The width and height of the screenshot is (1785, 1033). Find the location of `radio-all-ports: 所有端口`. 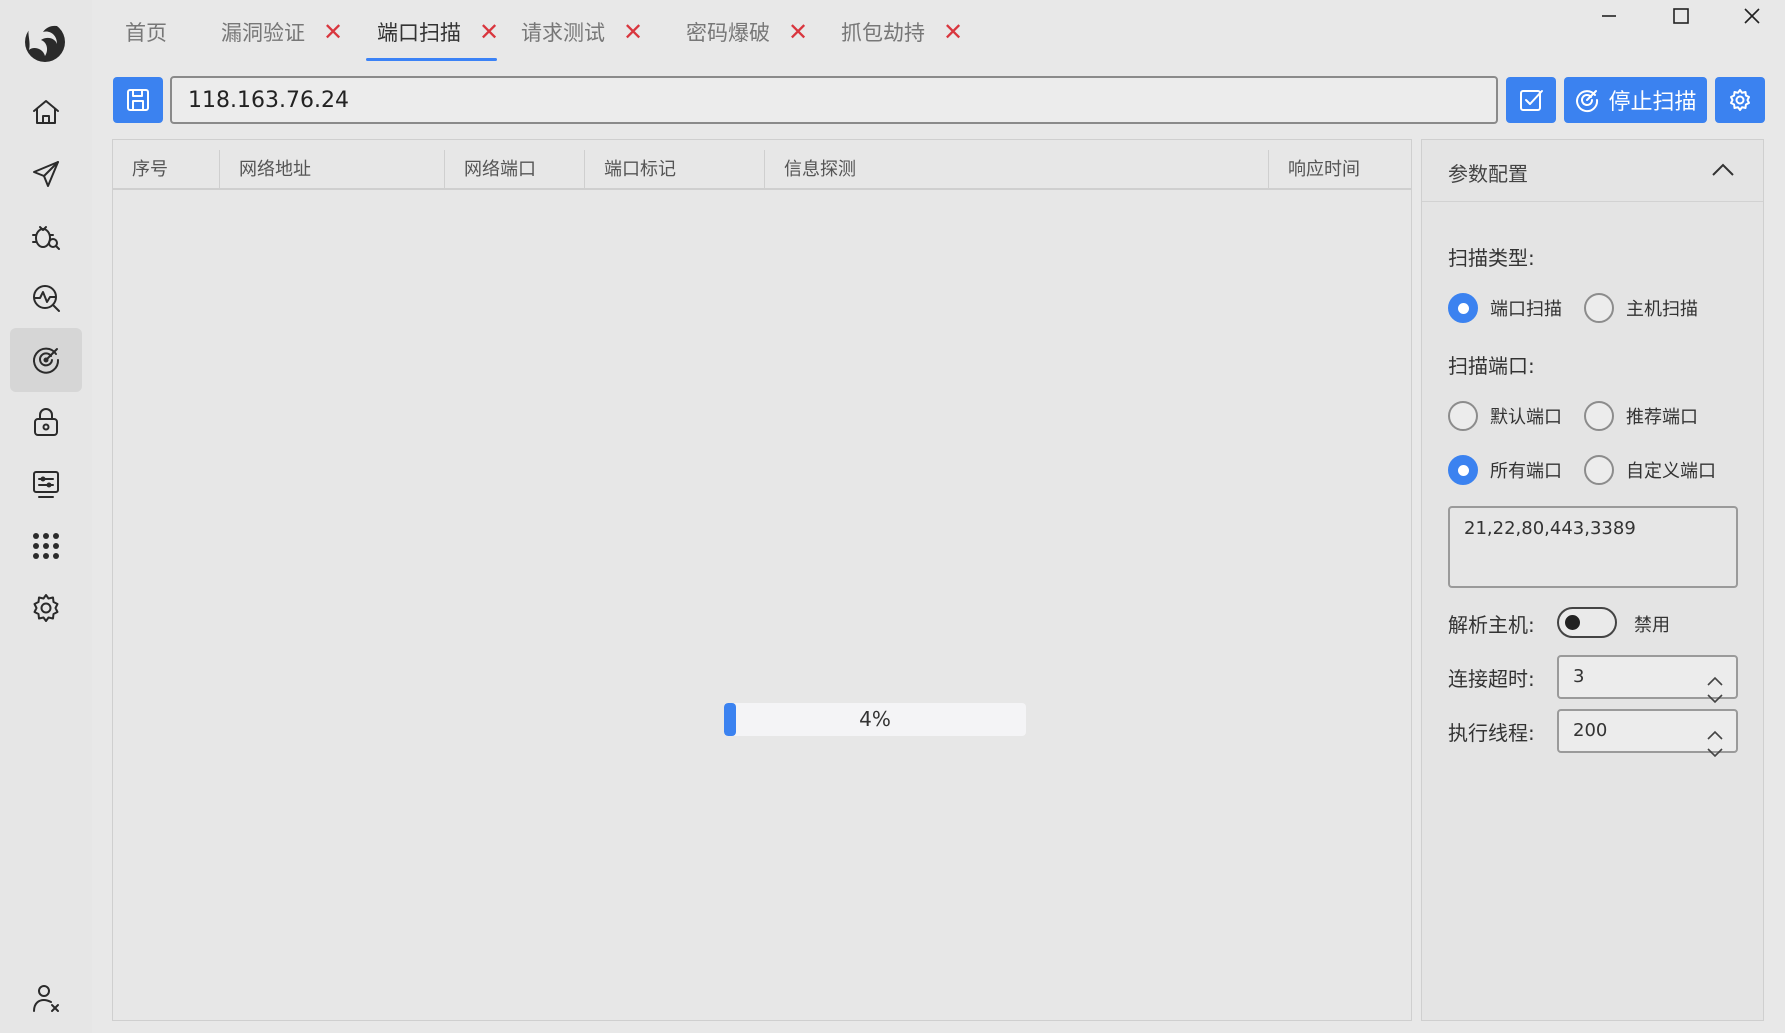

radio-all-ports: 所有端口 is located at coordinates (1505, 470).